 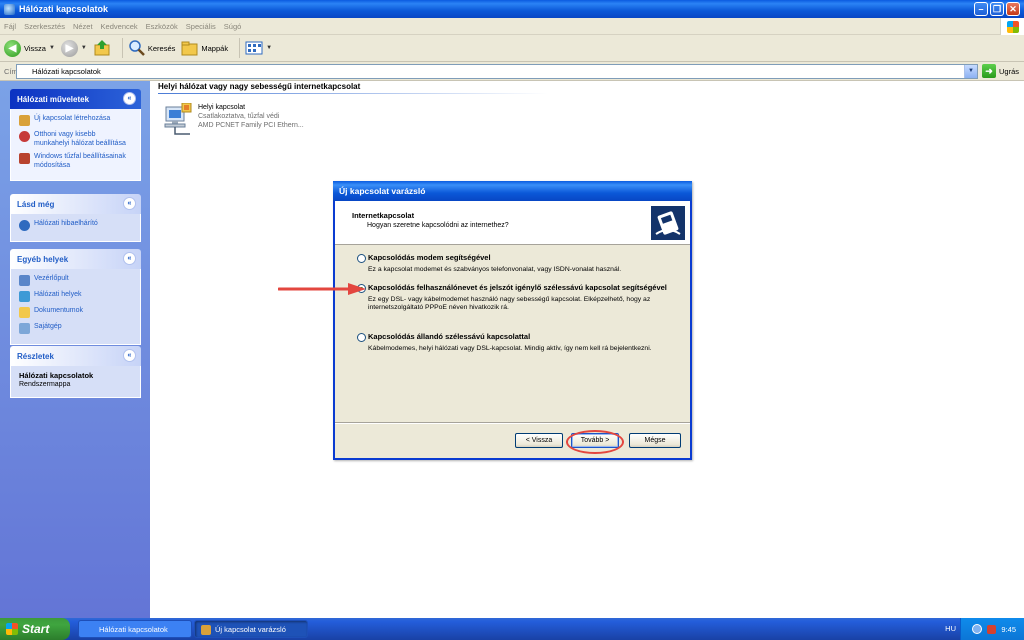 What do you see at coordinates (162, 26) in the screenshot?
I see `menu-tools: Eszközök` at bounding box center [162, 26].